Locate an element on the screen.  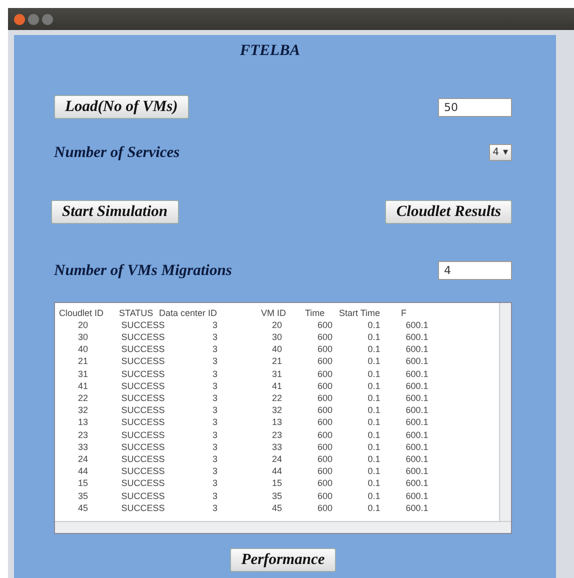
column-header: Time is located at coordinates (315, 312).